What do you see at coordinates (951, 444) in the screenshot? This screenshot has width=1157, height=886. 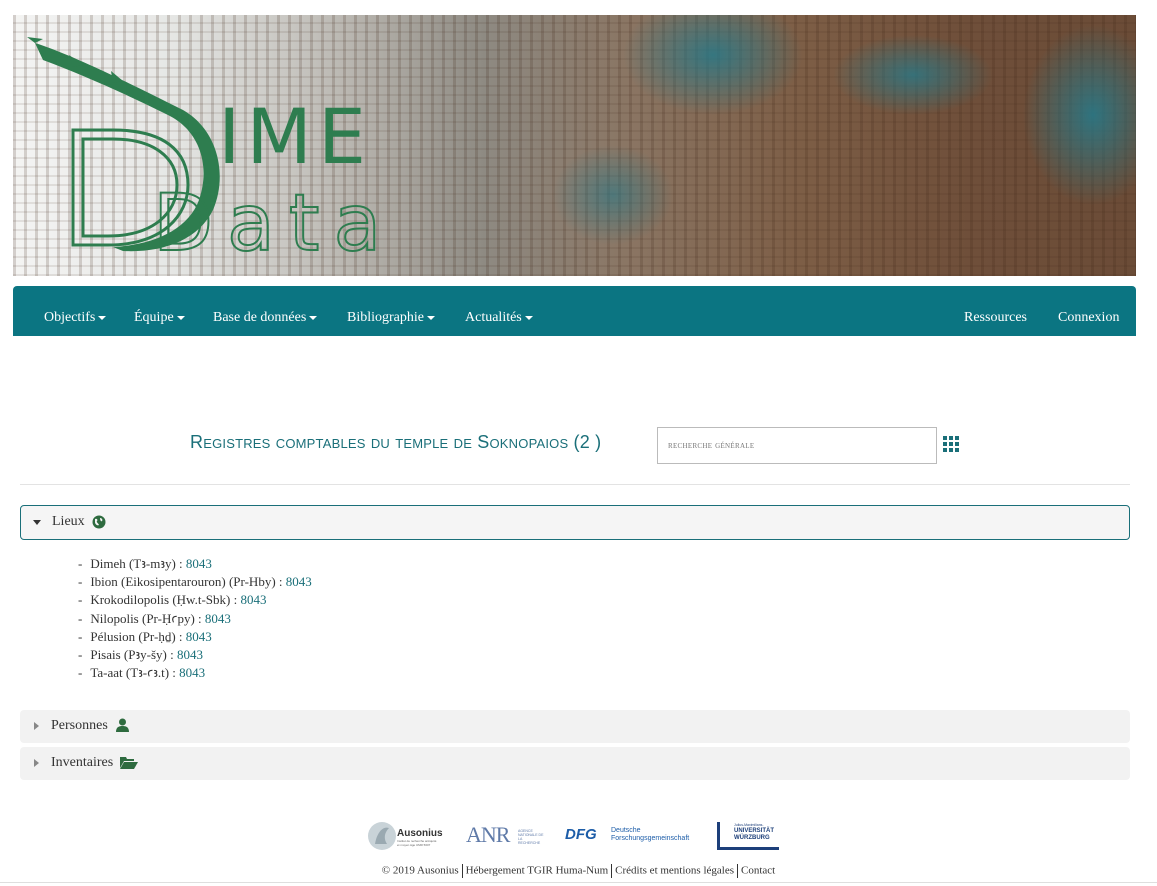 I see `th-grid-icon` at bounding box center [951, 444].